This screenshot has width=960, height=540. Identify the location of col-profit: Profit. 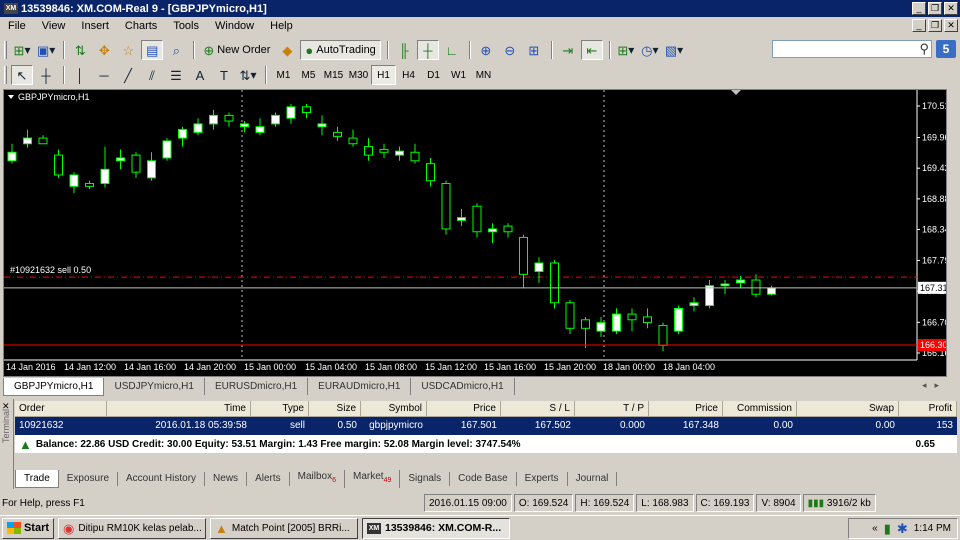
(928, 409).